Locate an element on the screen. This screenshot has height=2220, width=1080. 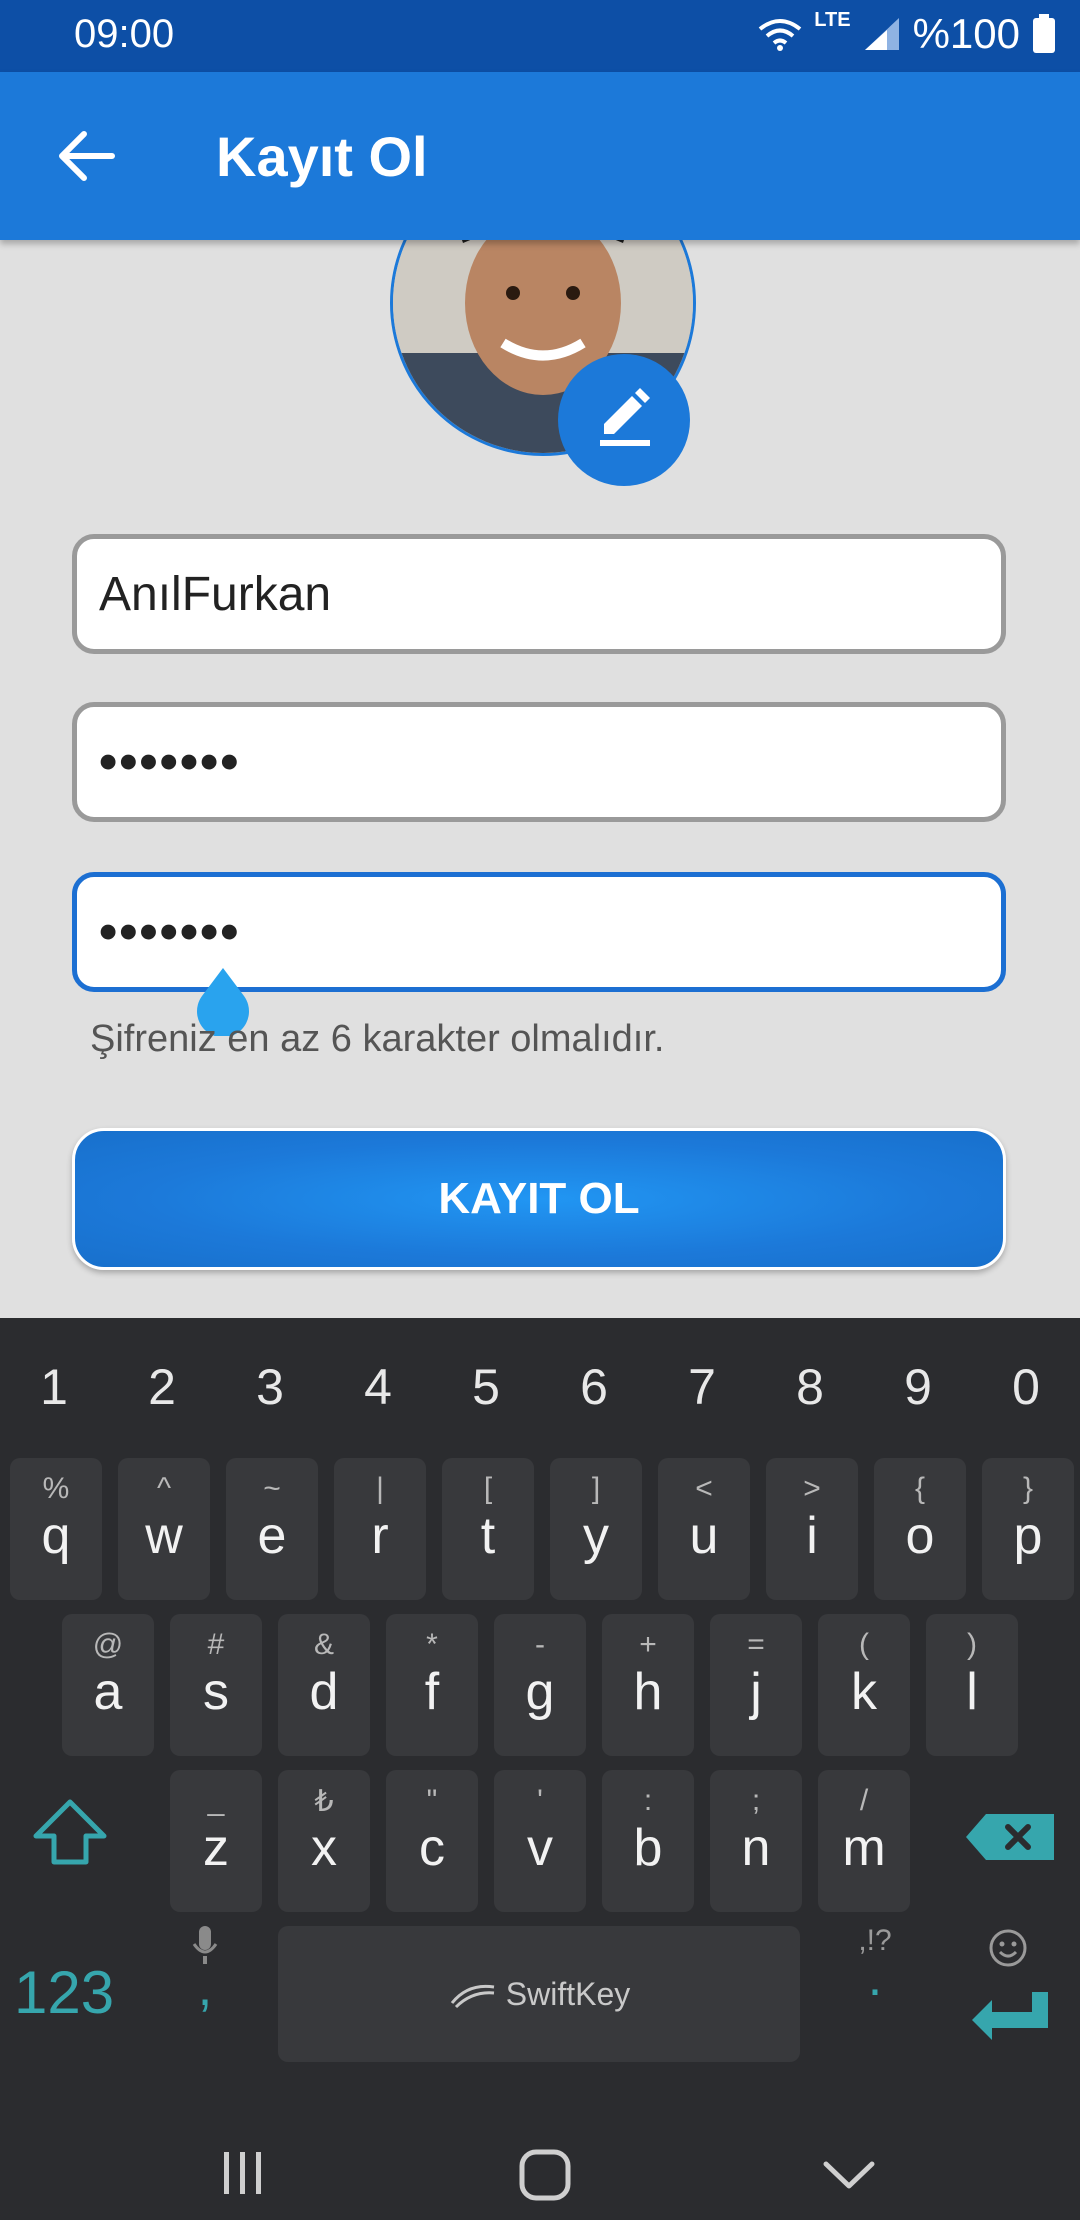
key-c: " c is located at coordinates (432, 1841).